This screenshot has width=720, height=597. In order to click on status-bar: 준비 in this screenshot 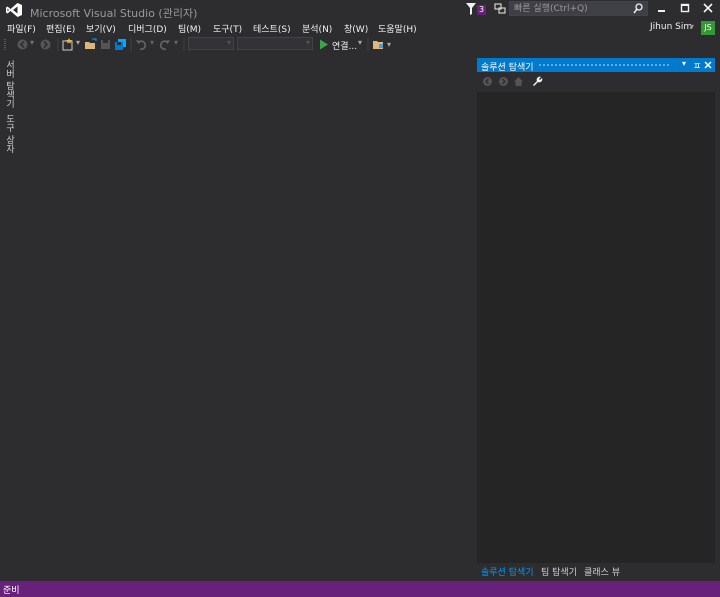, I will do `click(360, 589)`.